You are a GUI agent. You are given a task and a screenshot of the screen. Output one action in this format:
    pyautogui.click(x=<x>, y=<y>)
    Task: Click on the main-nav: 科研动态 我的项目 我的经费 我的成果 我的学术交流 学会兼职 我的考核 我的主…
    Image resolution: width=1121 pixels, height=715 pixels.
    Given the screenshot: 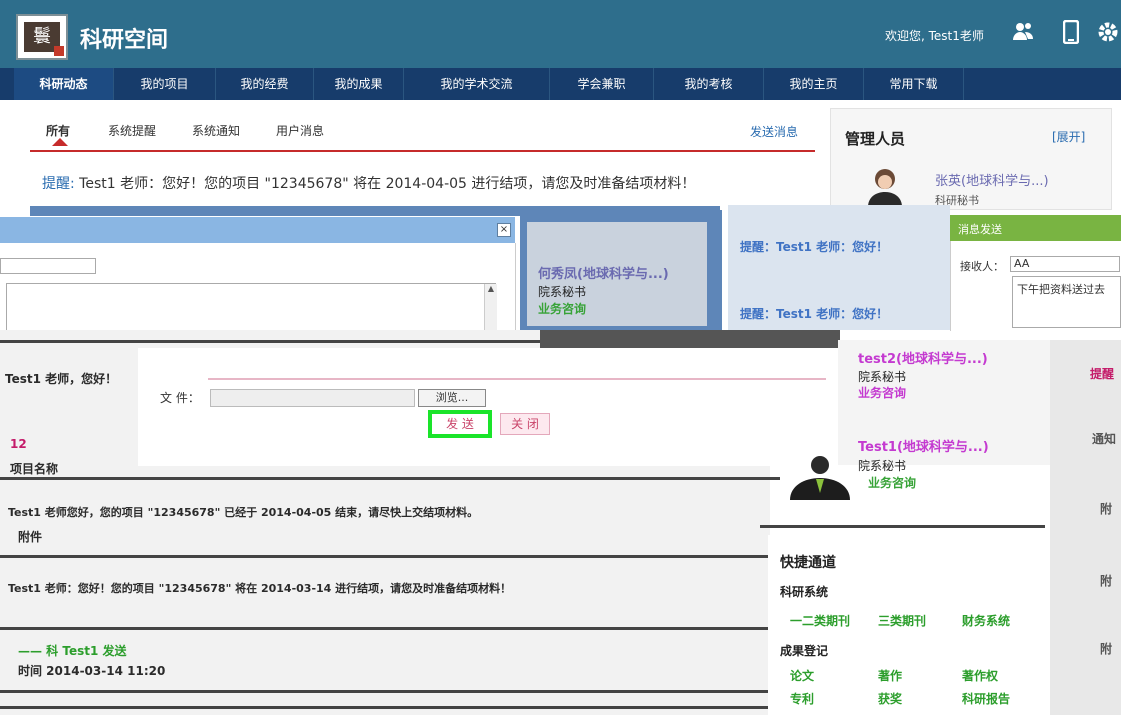 What is the action you would take?
    pyautogui.click(x=560, y=84)
    